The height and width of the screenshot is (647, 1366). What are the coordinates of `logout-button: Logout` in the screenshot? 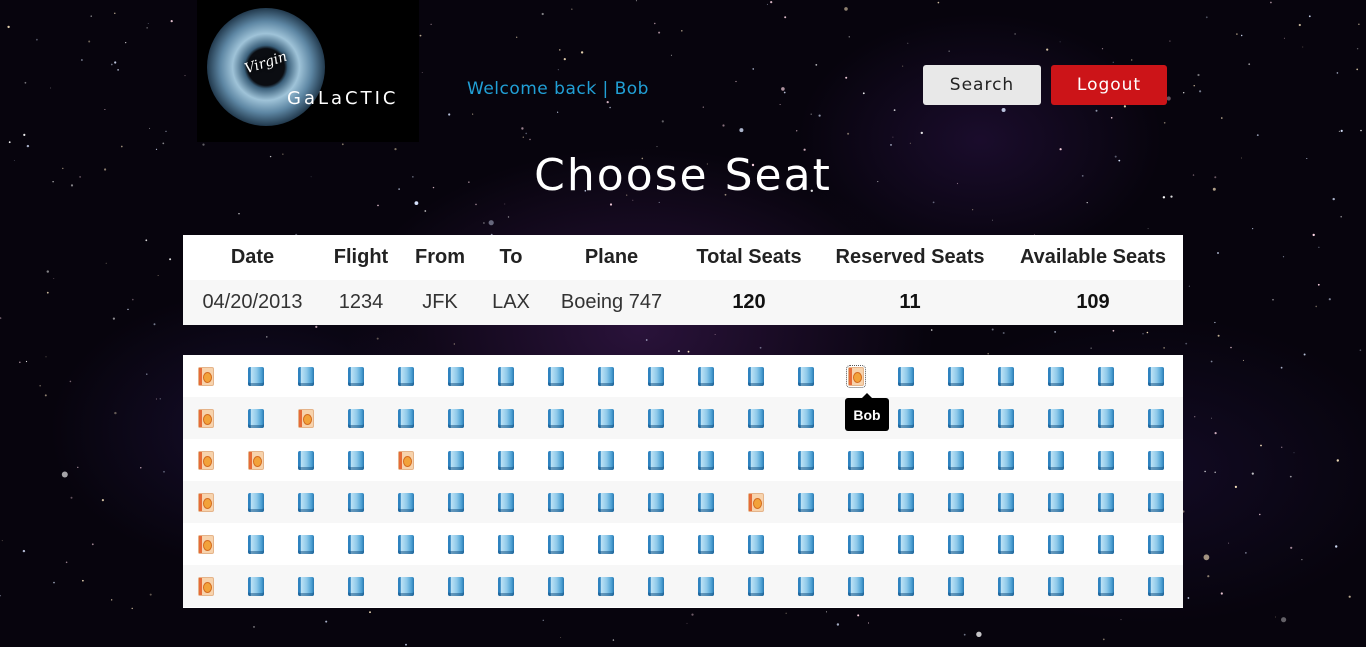 It's located at (1109, 85).